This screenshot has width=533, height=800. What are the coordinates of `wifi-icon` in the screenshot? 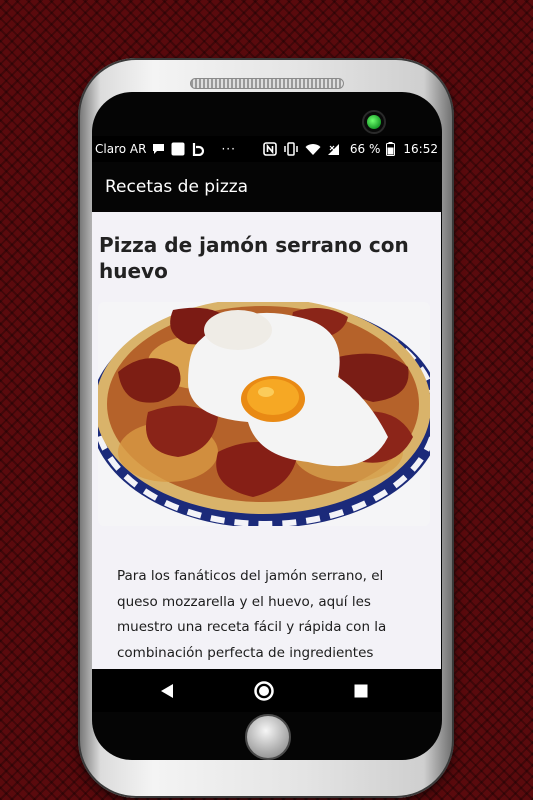 It's located at (313, 149).